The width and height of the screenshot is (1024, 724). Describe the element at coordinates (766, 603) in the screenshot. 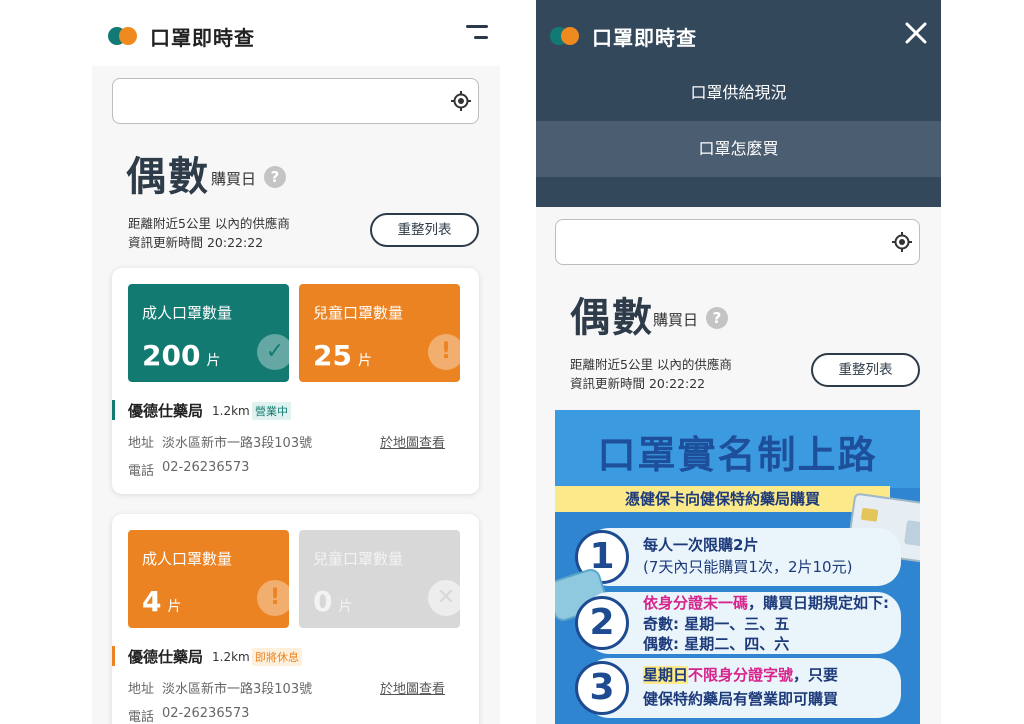

I see `step-line: 依身分證末一碼，購買日期規定如下:` at that location.